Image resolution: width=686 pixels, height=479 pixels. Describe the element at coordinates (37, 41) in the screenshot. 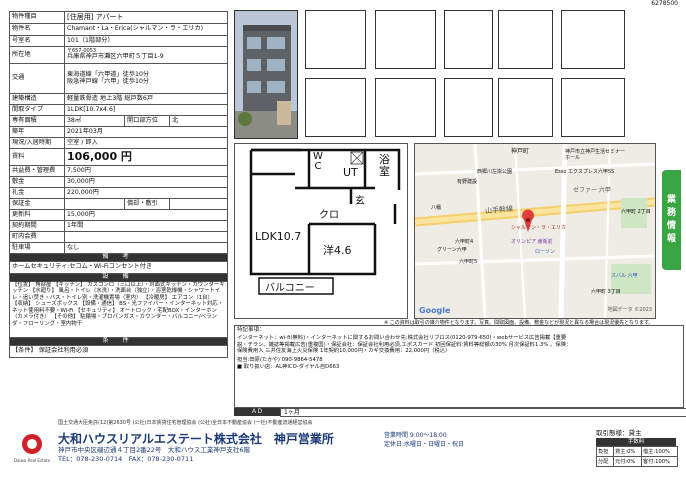

I see `room-label: 号室名` at that location.